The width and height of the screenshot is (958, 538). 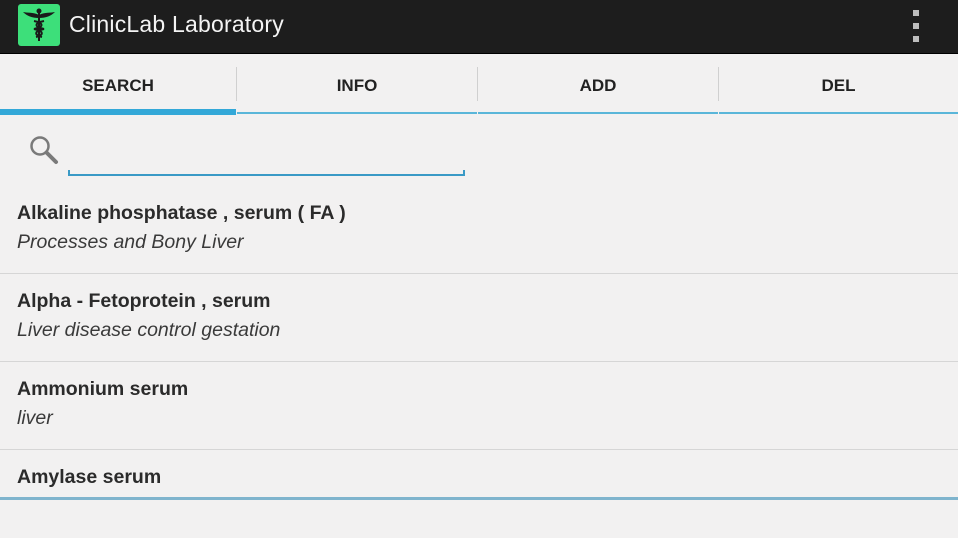 I want to click on action-bar: ClinicLab Laboratory, so click(x=479, y=27).